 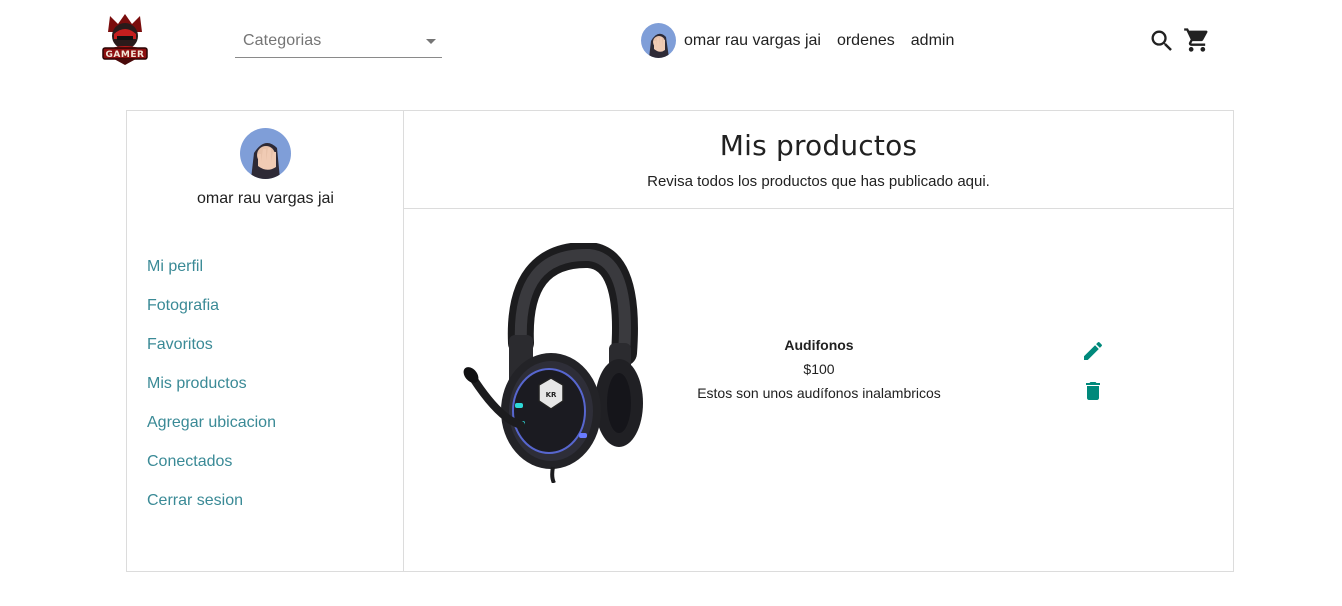 I want to click on page-title: Mis productos, so click(x=818, y=145).